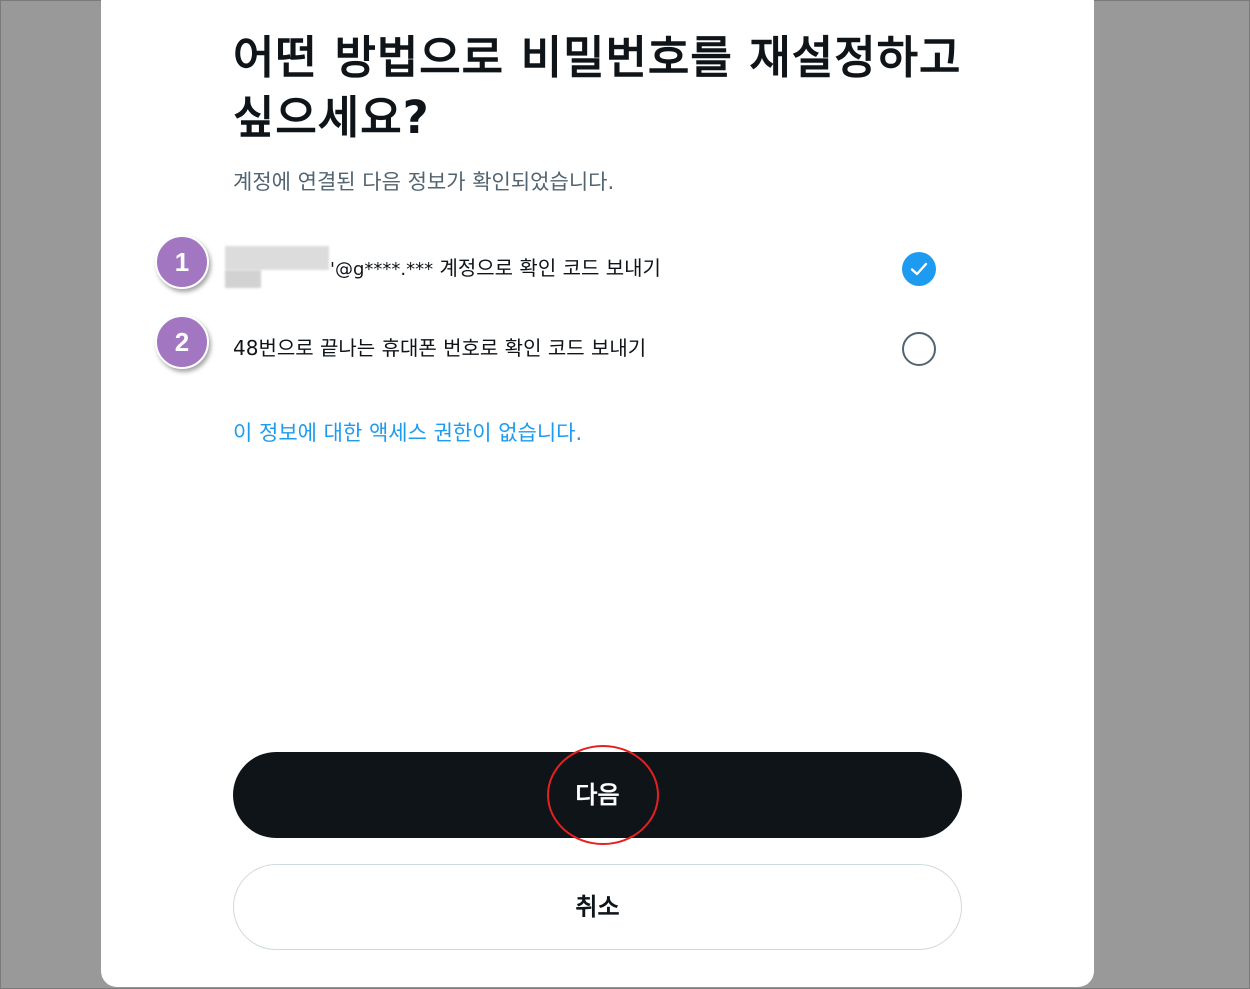 The image size is (1250, 989). What do you see at coordinates (919, 349) in the screenshot?
I see `radio-unchecked-icon` at bounding box center [919, 349].